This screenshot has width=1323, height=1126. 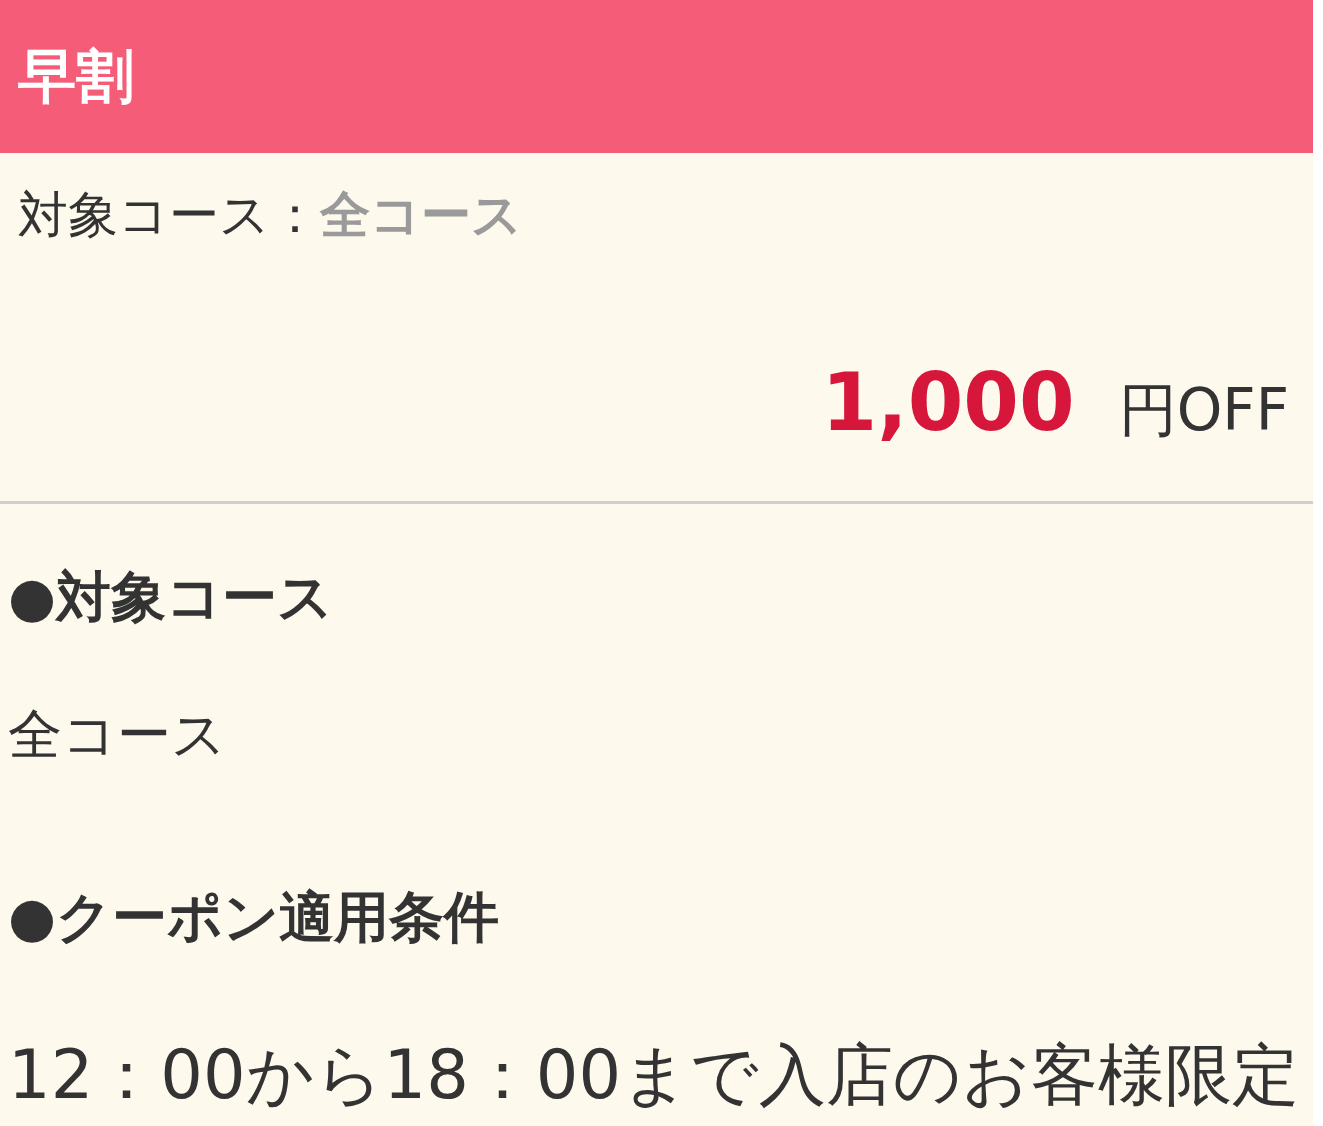 What do you see at coordinates (117, 735) in the screenshot?
I see `section-text: 全コース` at bounding box center [117, 735].